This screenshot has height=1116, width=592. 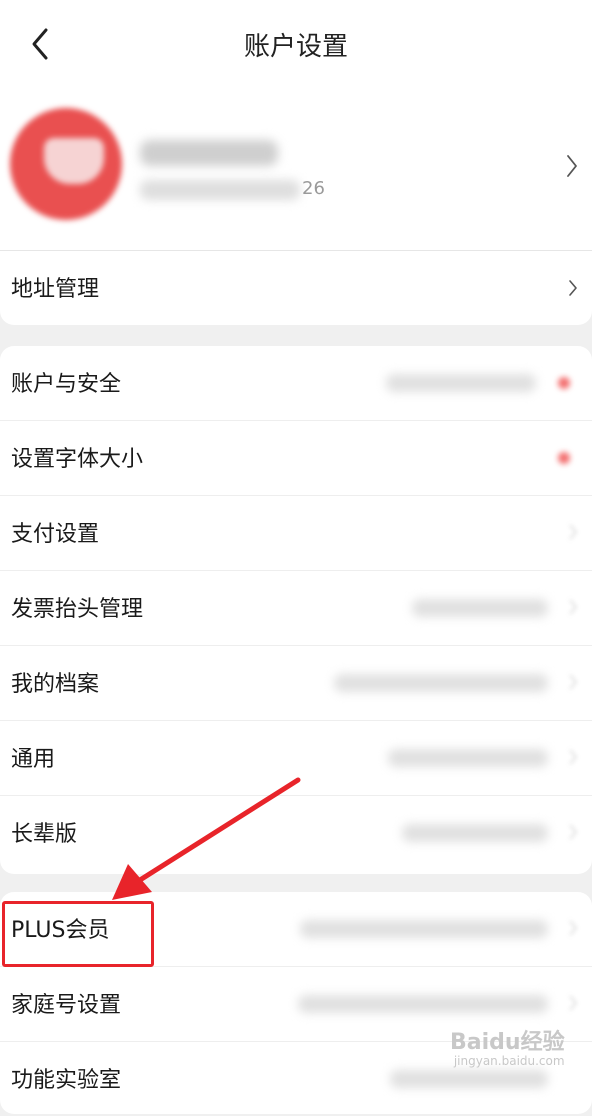 I want to click on row-font-size: 设置字体大小, so click(x=296, y=458).